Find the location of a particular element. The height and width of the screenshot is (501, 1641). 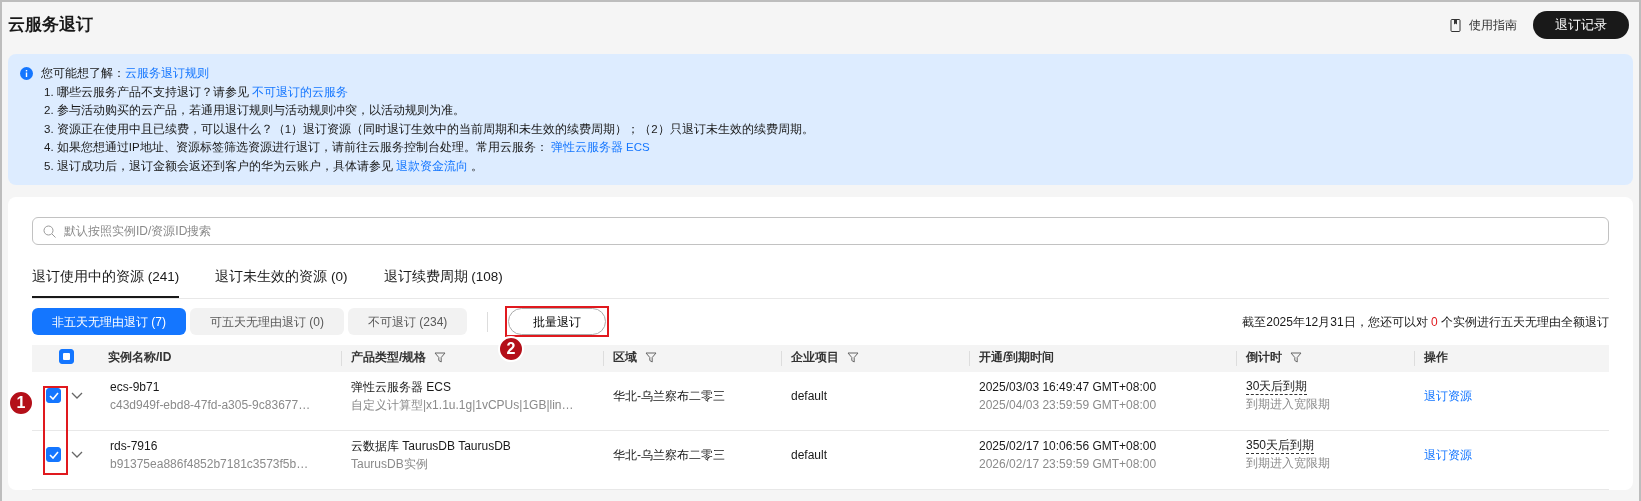

start-time: 2025/02/17 10:06:56 GMT+08:00 is located at coordinates (1068, 446).